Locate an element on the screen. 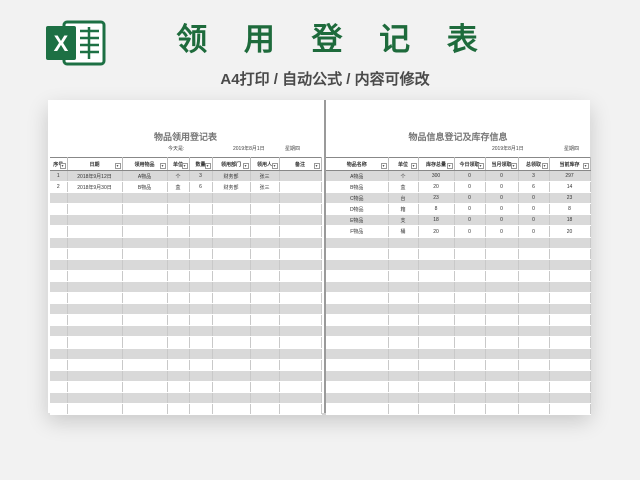  right-column-header: 单位 ▾ is located at coordinates (403, 164).